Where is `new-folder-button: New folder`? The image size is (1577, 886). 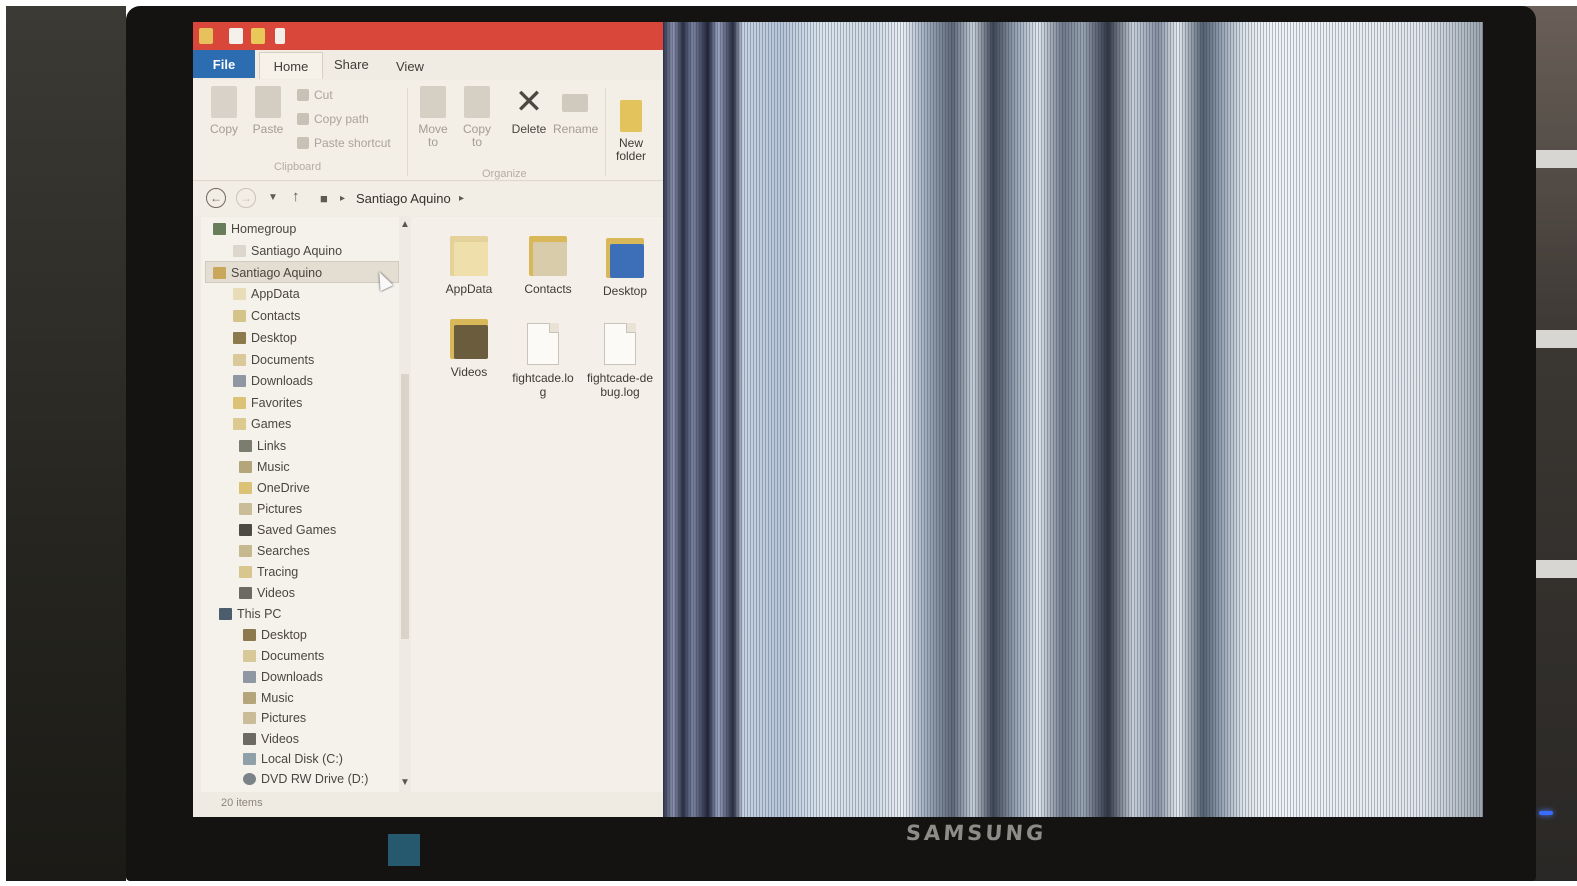 new-folder-button: New folder is located at coordinates (631, 131).